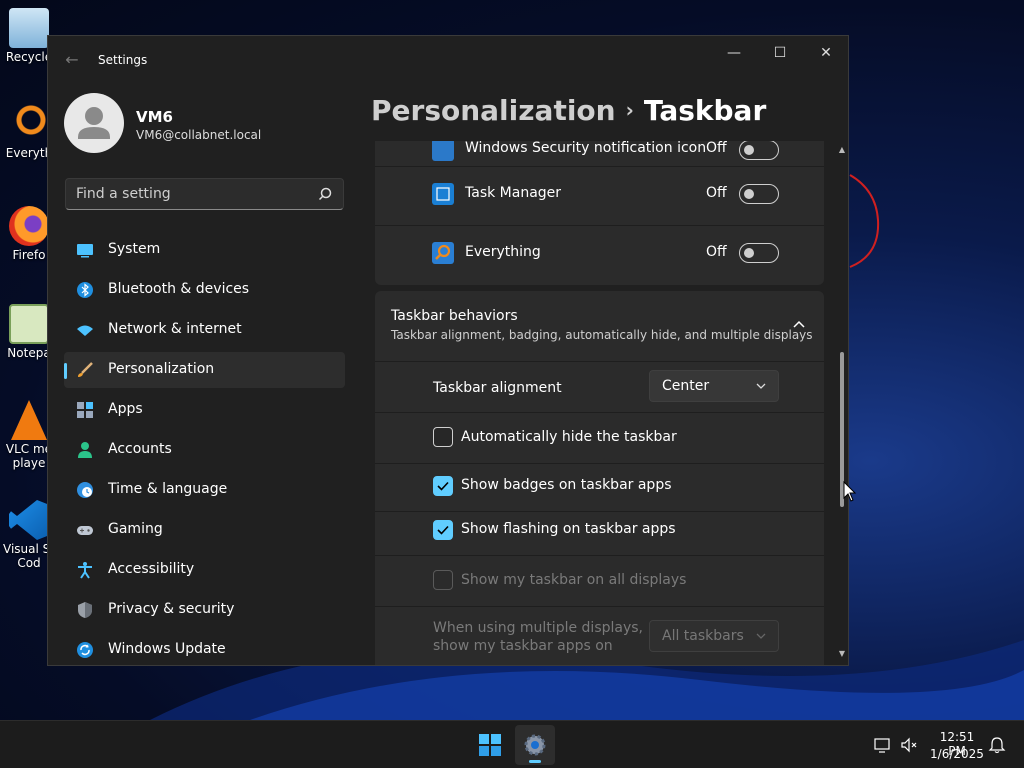  What do you see at coordinates (204, 410) in the screenshot?
I see `sidebar-item-apps: Apps` at bounding box center [204, 410].